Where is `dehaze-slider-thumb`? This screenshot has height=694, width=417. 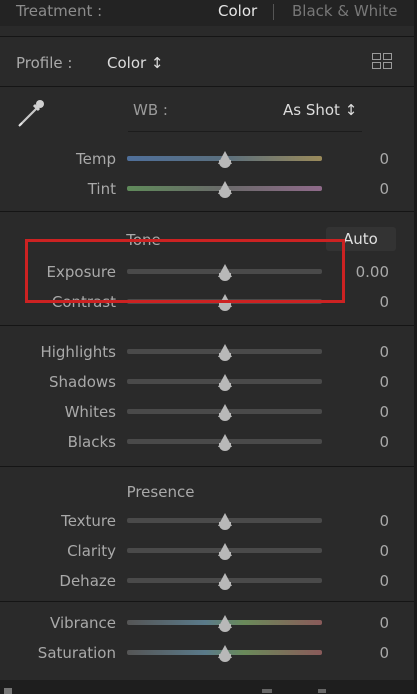
dehaze-slider-thumb is located at coordinates (225, 581).